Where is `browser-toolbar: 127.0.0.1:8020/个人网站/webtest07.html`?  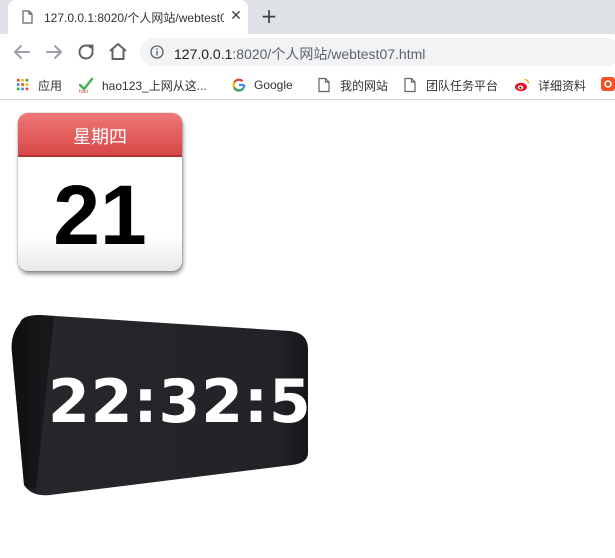 browser-toolbar: 127.0.0.1:8020/个人网站/webtest07.html is located at coordinates (307, 52).